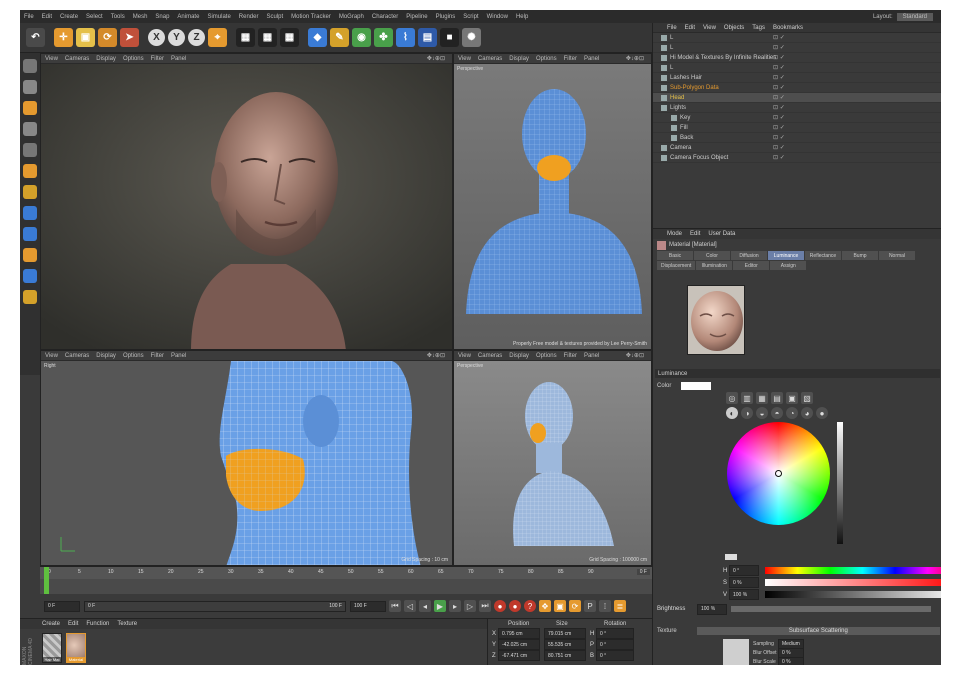 The height and width of the screenshot is (678, 960). What do you see at coordinates (797, 148) in the screenshot?
I see `object-row: Camera ⊡ ✓` at bounding box center [797, 148].